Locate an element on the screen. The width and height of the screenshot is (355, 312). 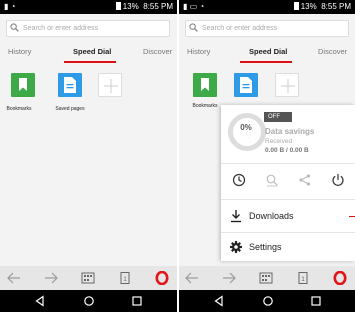
saved-pages-label: Saved pages is located at coordinates (70, 109).